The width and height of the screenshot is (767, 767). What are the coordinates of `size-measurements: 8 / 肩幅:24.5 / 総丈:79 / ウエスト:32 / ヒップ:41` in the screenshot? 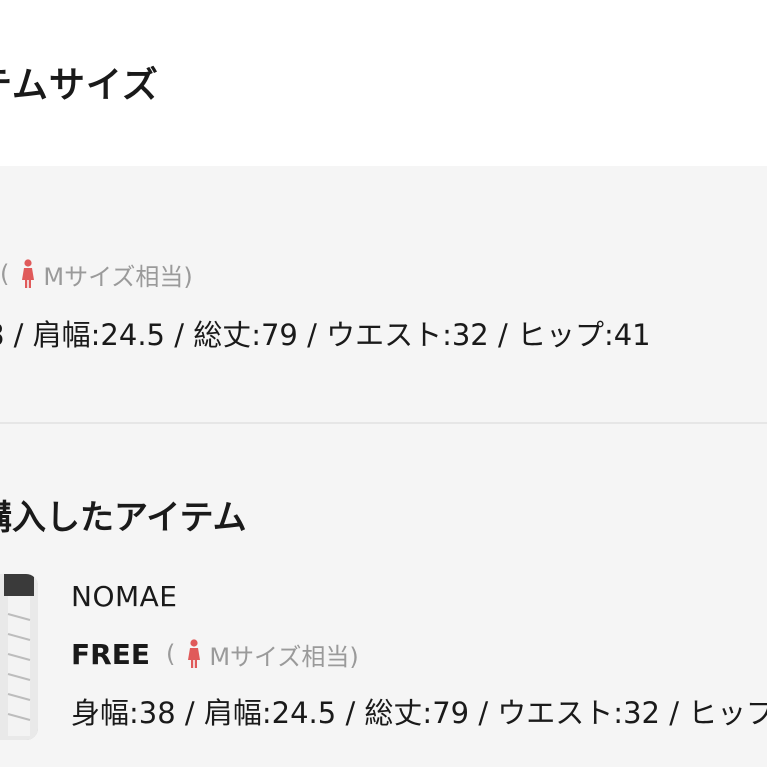 It's located at (325, 335).